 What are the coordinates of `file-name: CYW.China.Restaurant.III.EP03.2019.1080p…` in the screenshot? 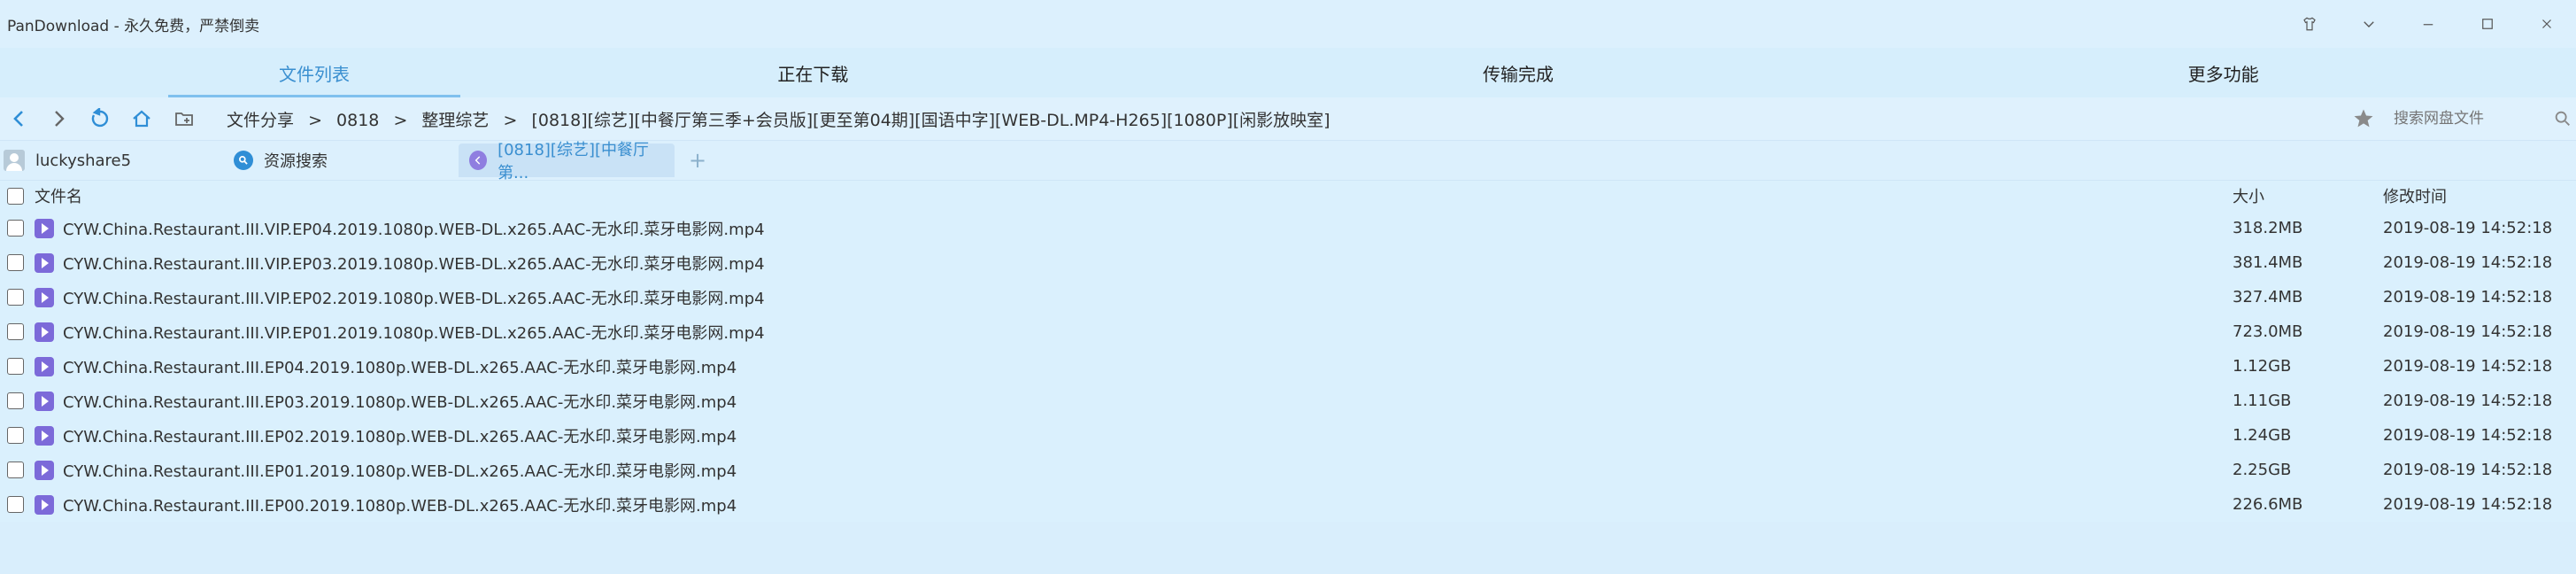 It's located at (400, 402).